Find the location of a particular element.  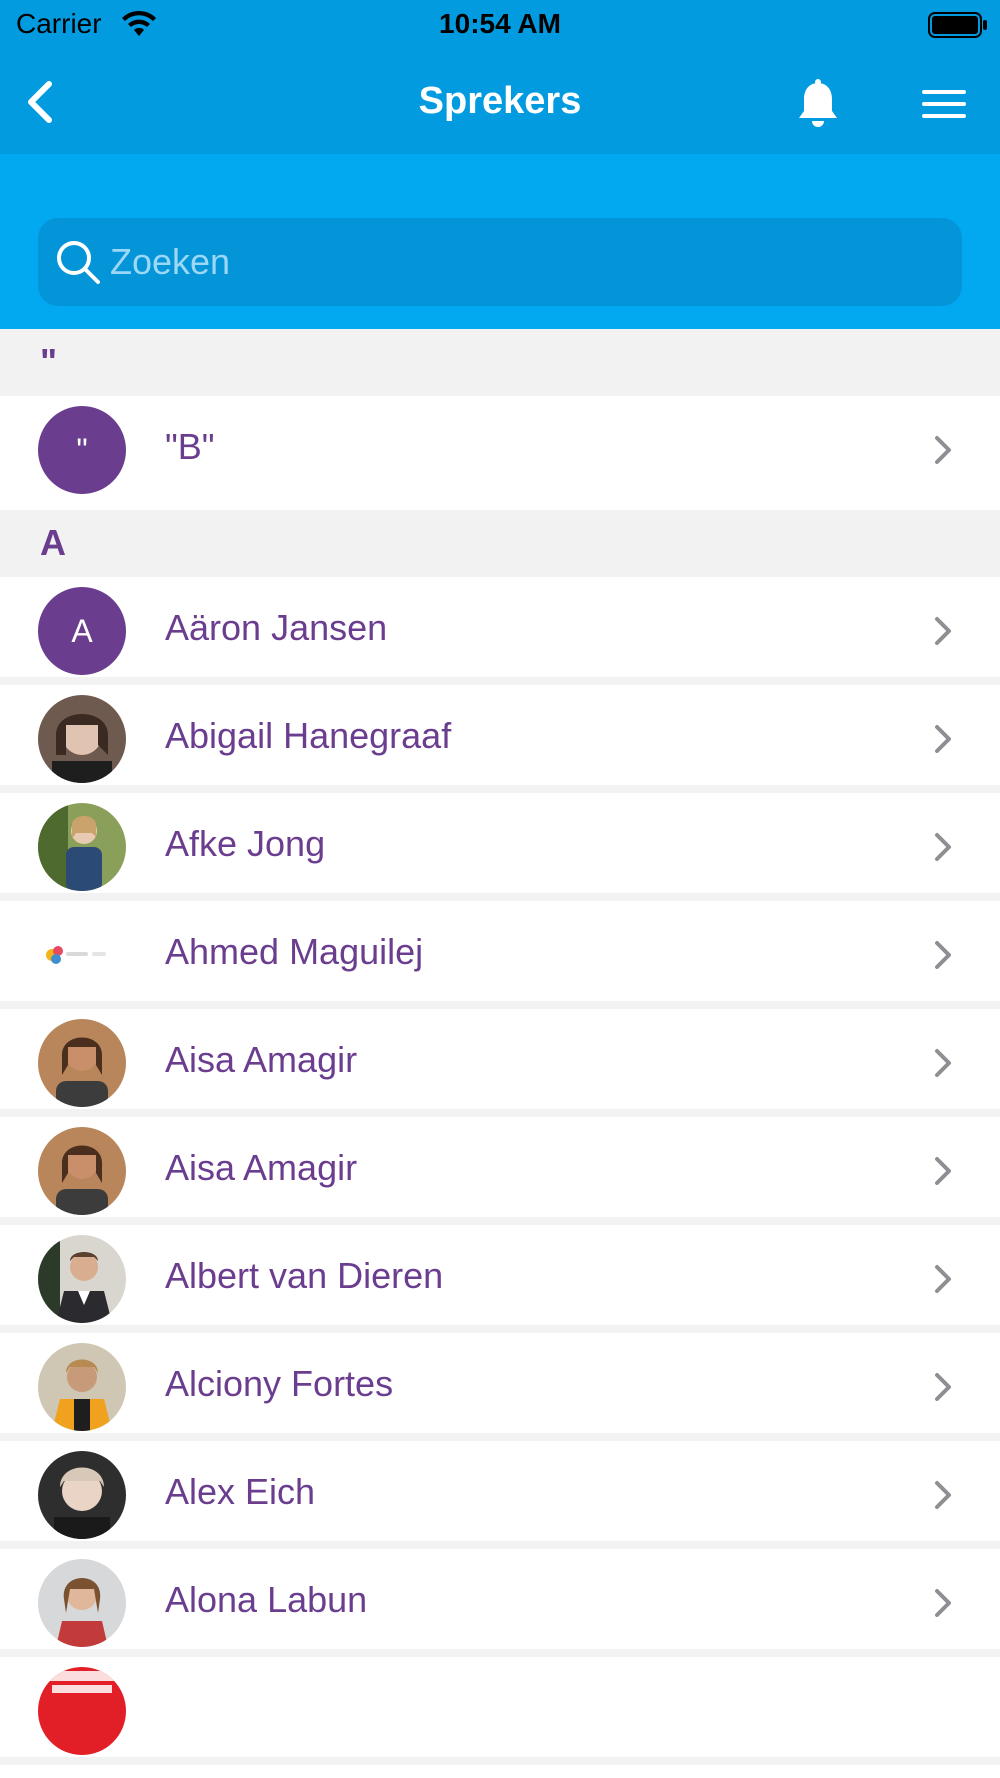

section-header: " is located at coordinates (500, 362).